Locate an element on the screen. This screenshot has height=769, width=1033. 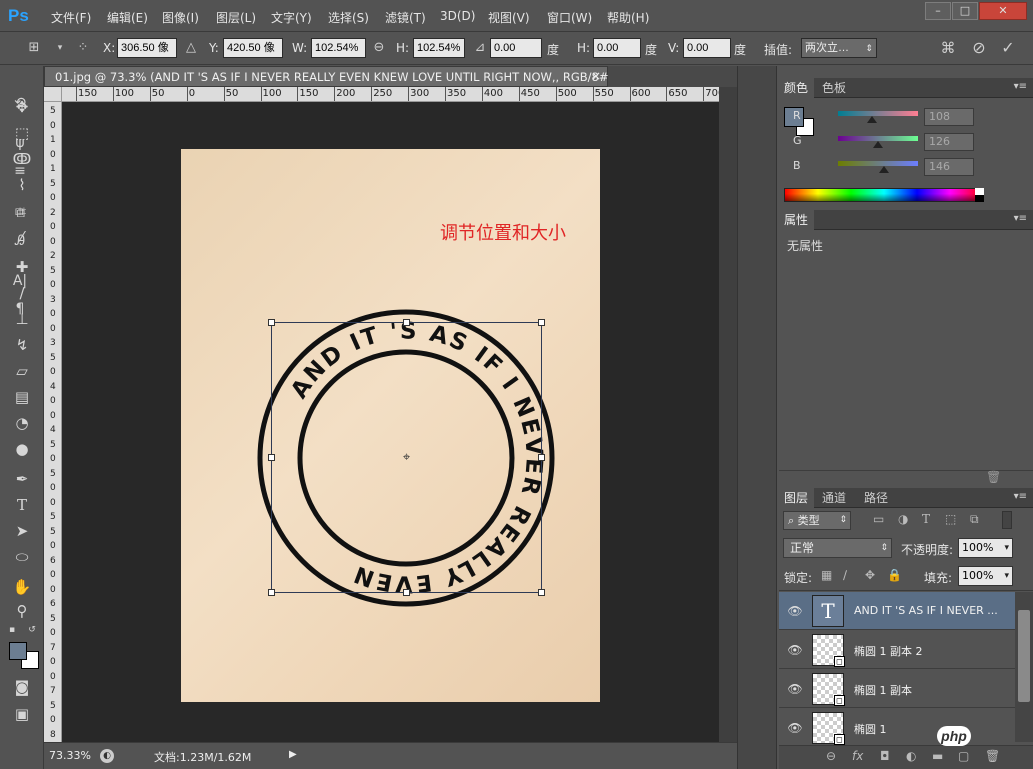
spectrum-black-chip is located at coordinates (979, 198).